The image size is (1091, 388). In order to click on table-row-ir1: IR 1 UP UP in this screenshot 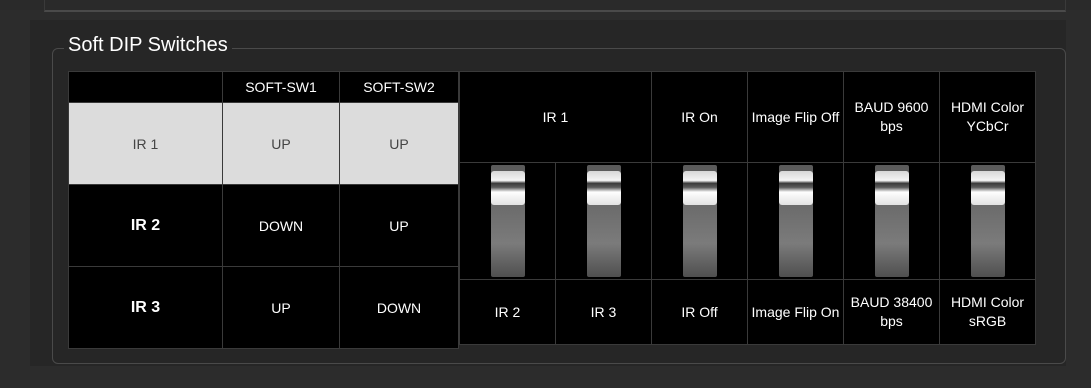, I will do `click(263, 143)`.